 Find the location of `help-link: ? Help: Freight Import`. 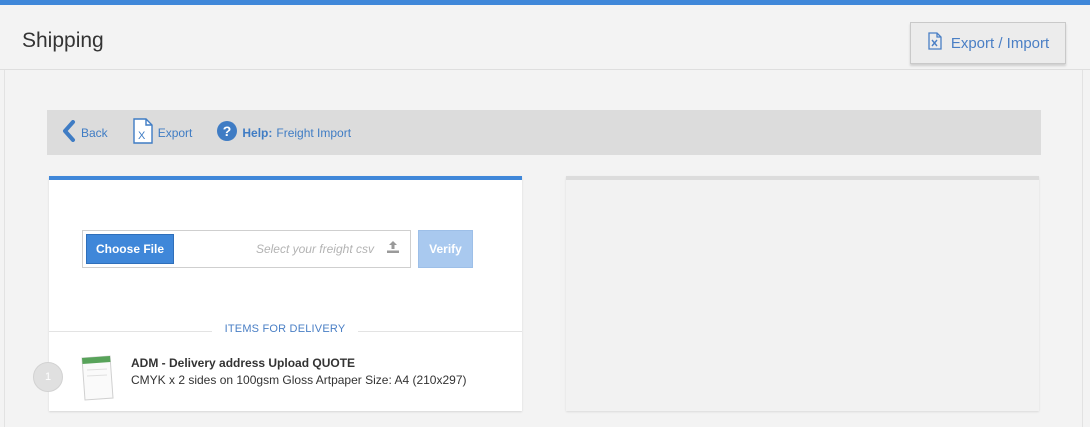

help-link: ? Help: Freight Import is located at coordinates (283, 132).